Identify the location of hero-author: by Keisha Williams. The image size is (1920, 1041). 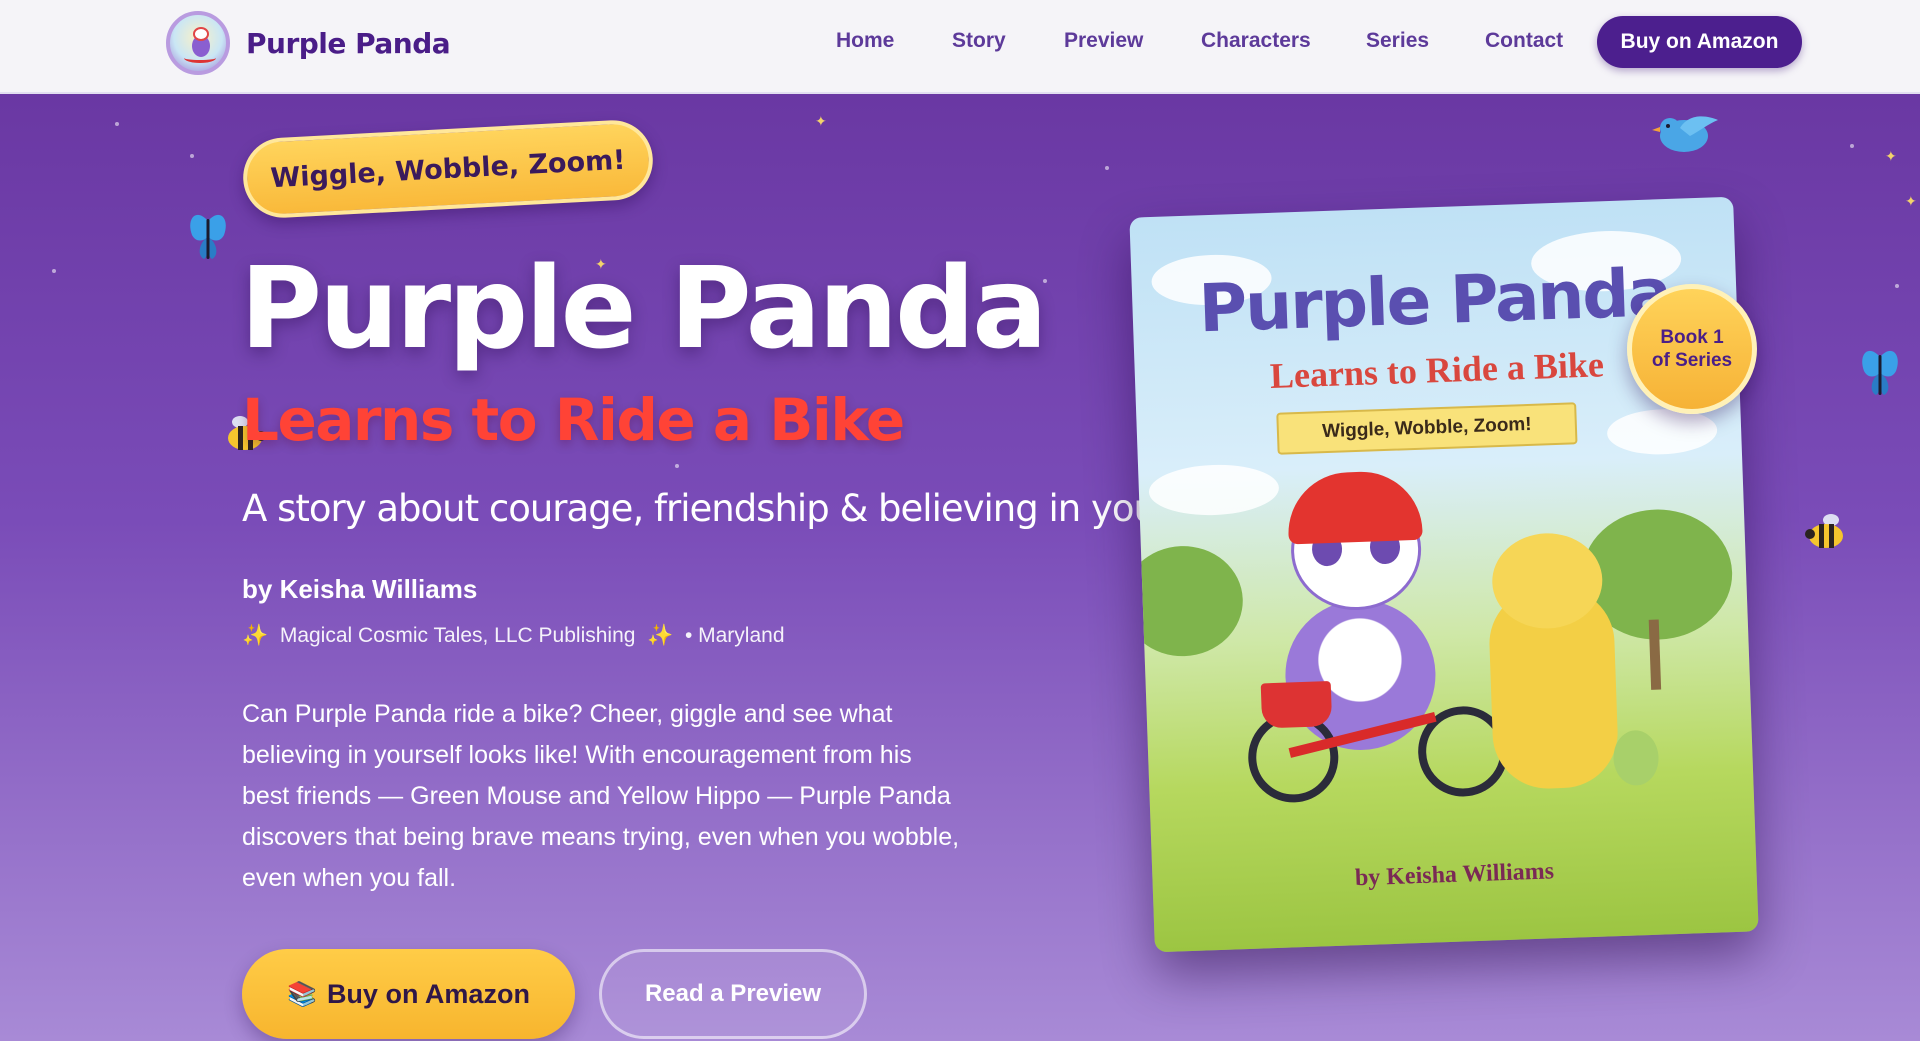
(360, 589).